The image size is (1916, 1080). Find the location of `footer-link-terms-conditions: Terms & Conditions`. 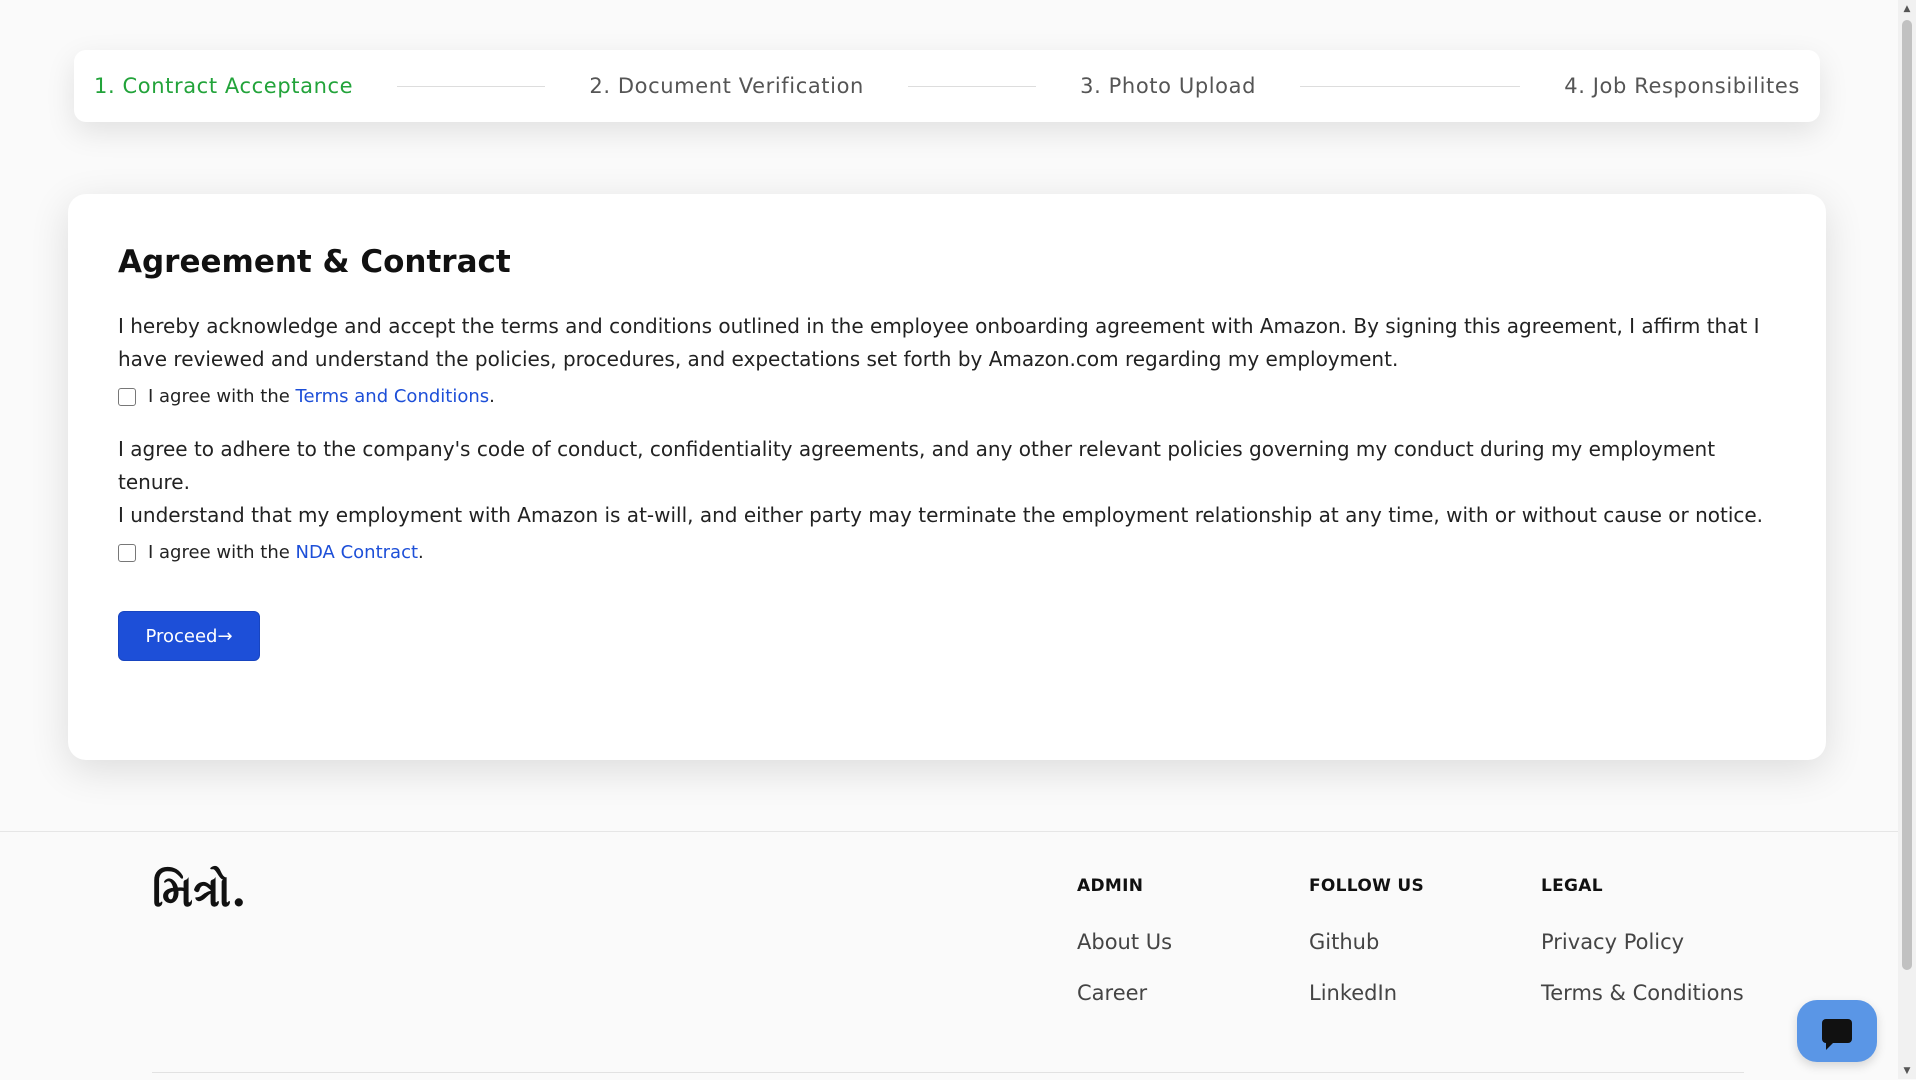

footer-link-terms-conditions: Terms & Conditions is located at coordinates (1642, 993).